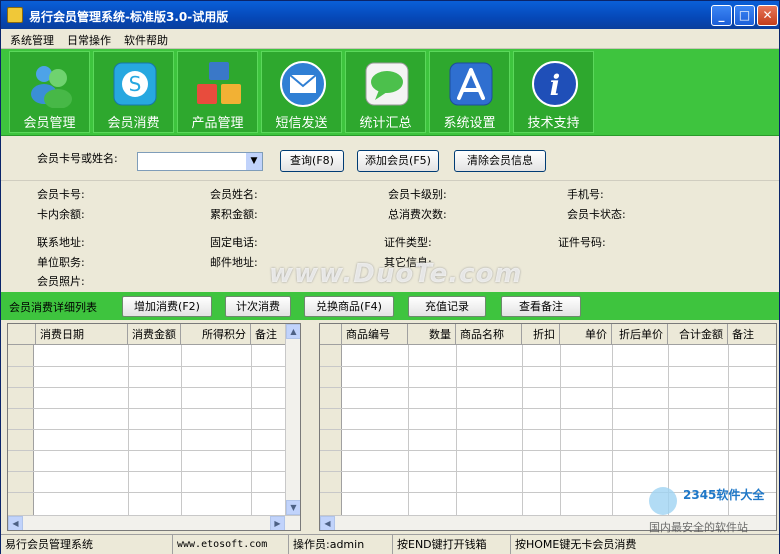 The image size is (780, 554). I want to click on toolbar-label: 会员消费, so click(133, 123).